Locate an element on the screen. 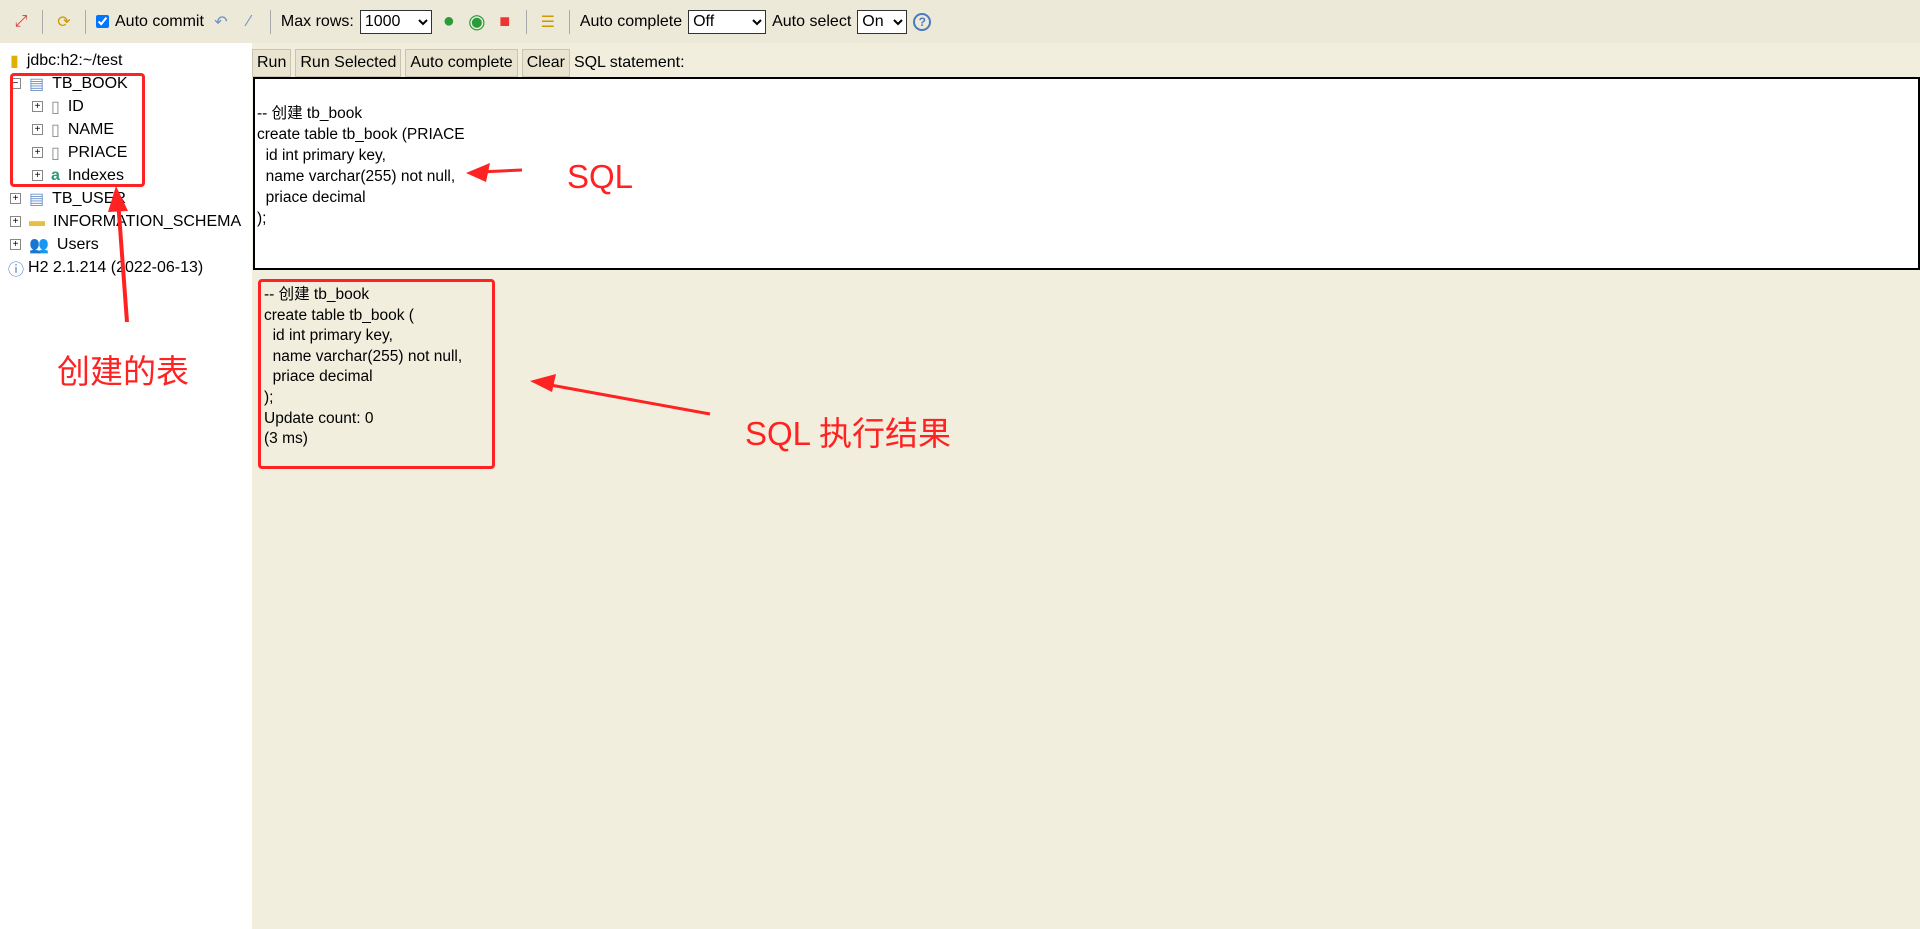 Image resolution: width=1920 pixels, height=929 pixels. clear-button: Clear is located at coordinates (545, 63).